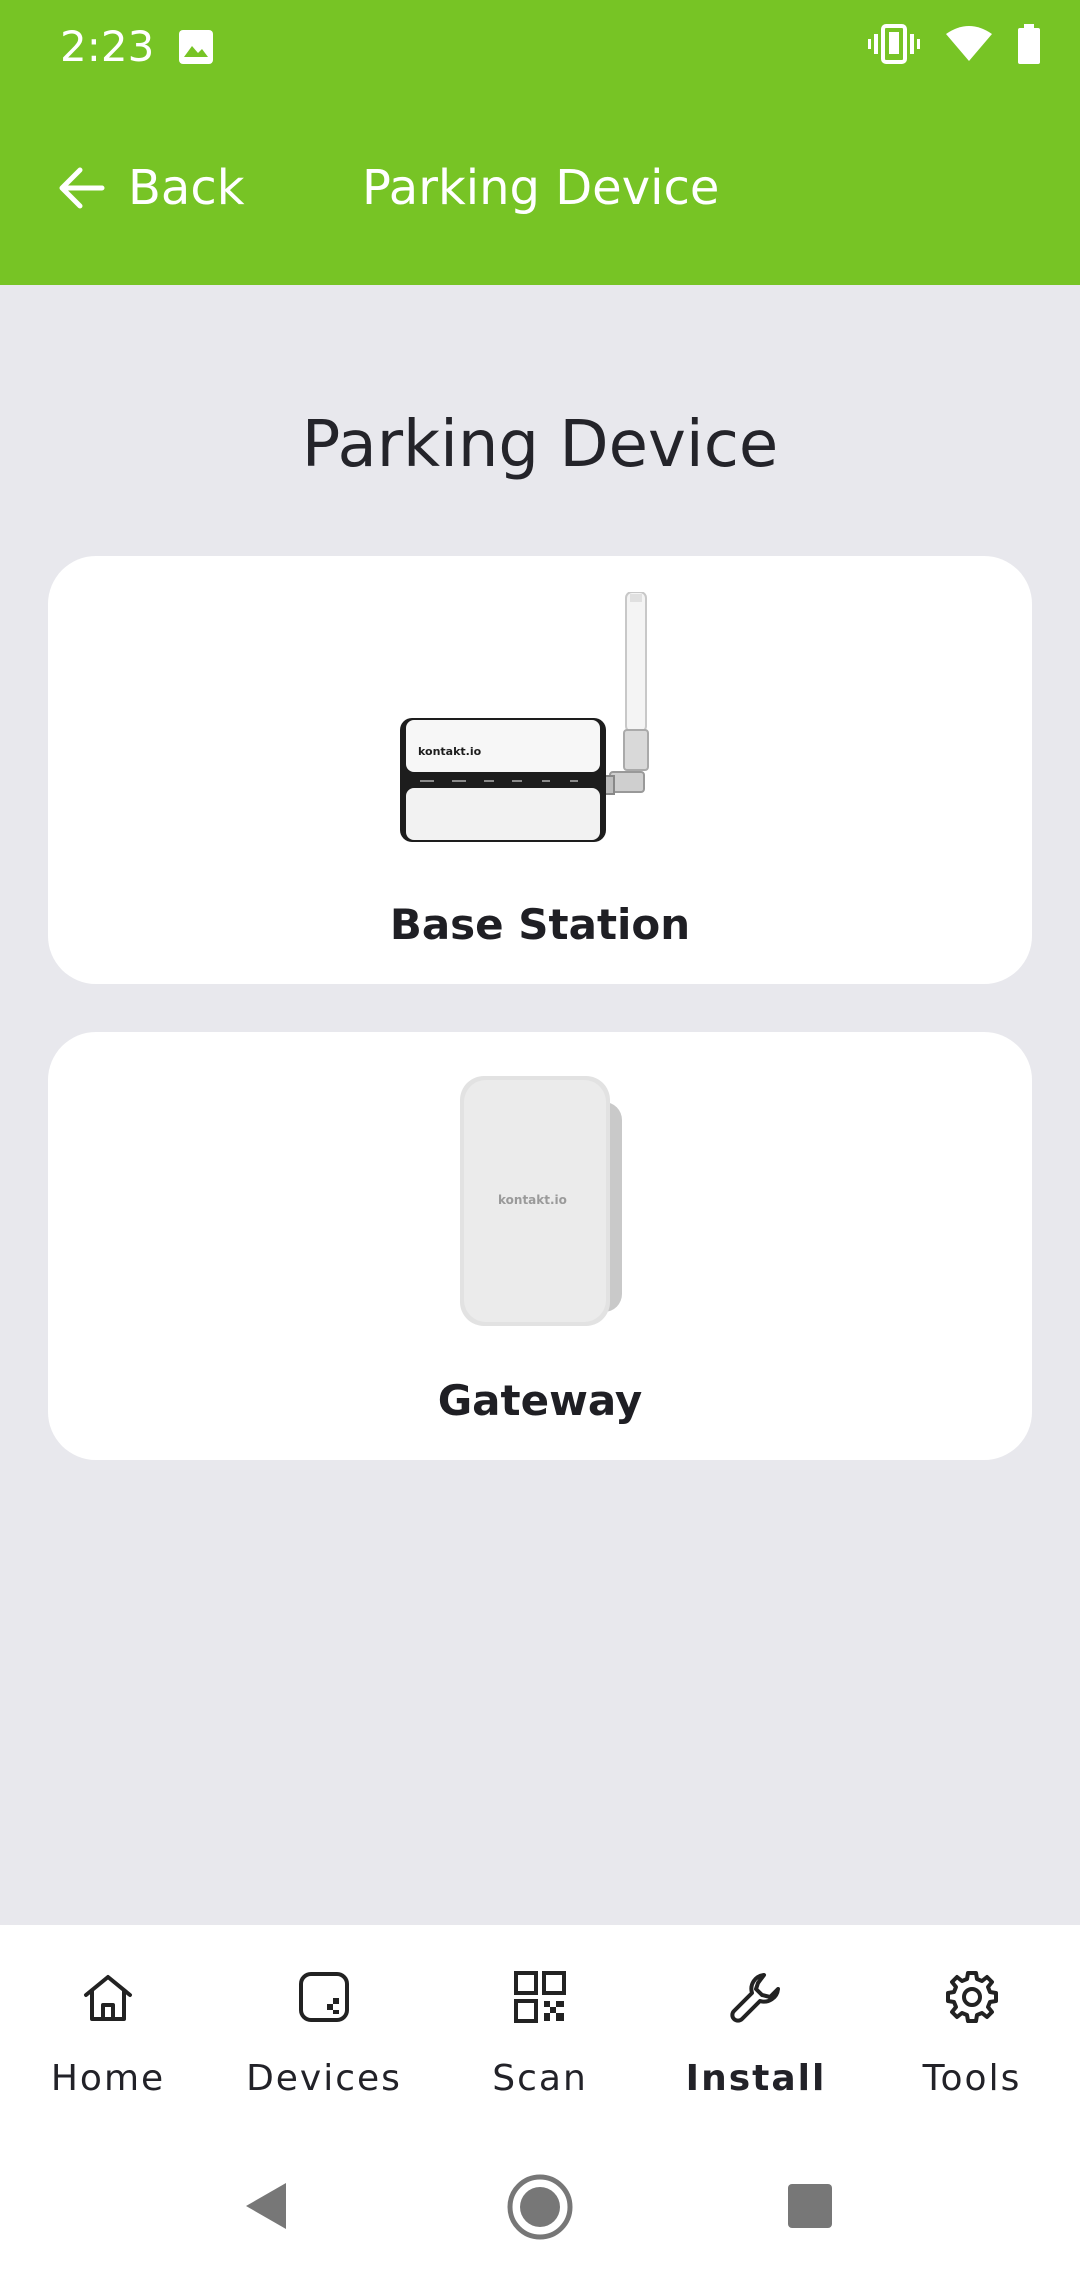  I want to click on nav-item-scan: Scan, so click(540, 2025).